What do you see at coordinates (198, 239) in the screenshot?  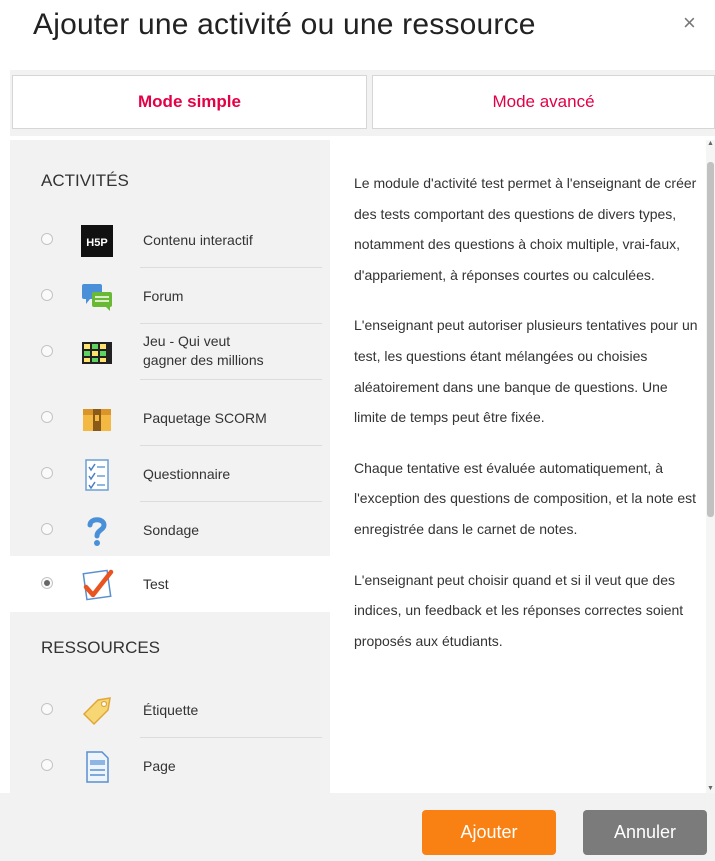 I see `option-label: Contenu interactif` at bounding box center [198, 239].